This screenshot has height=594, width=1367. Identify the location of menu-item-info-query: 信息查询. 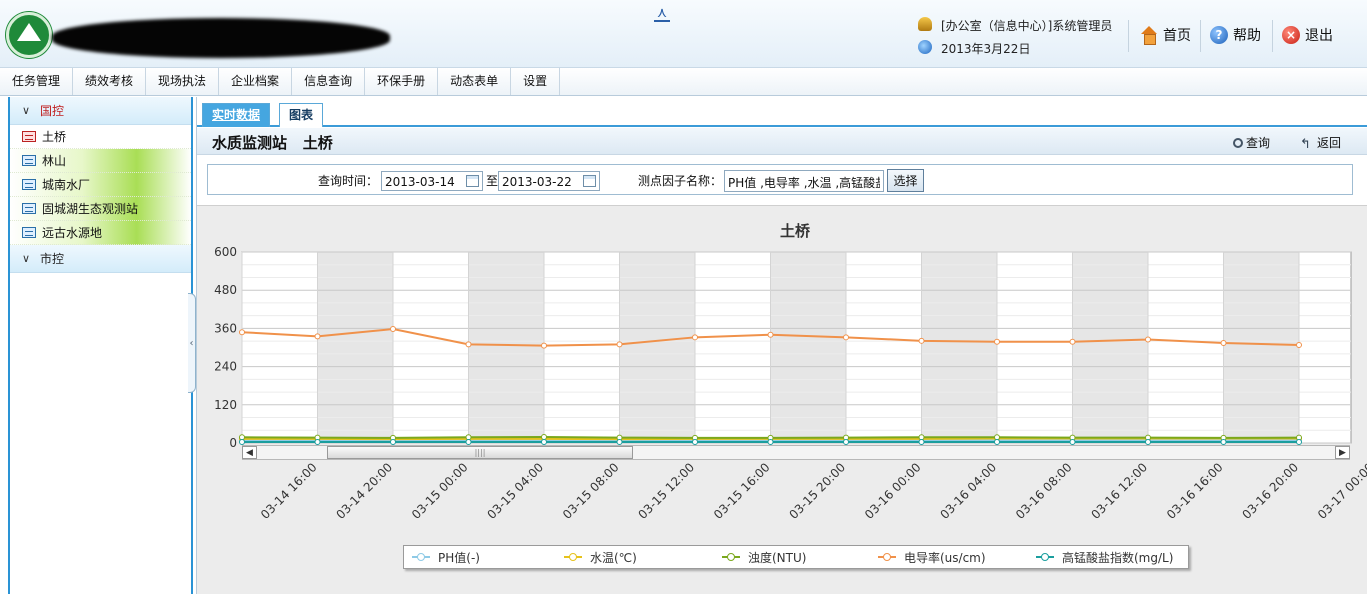
(329, 81).